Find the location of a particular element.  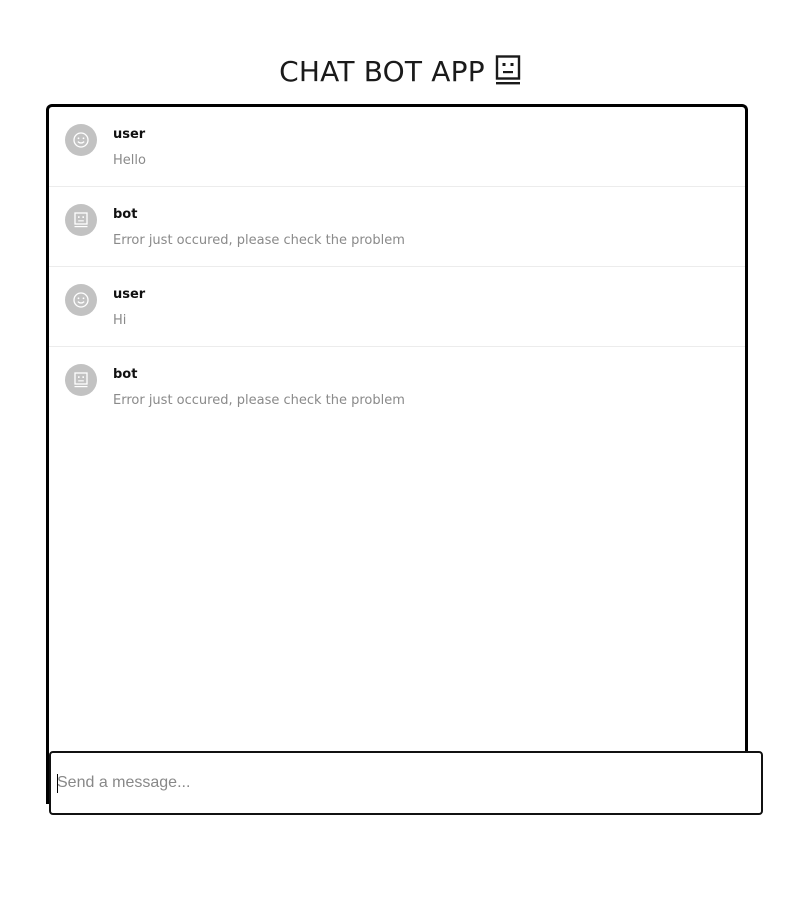

text-cursor is located at coordinates (57, 783).